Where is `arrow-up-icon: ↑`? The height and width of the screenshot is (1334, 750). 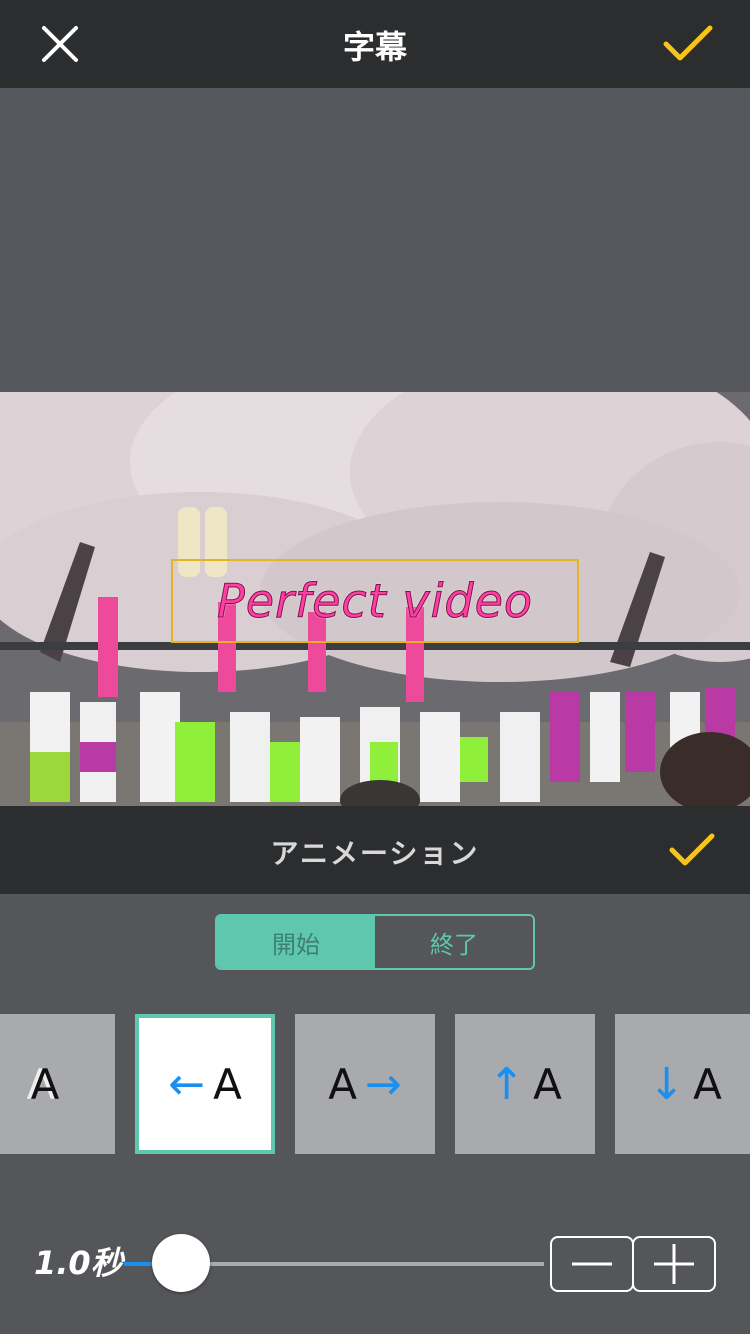
arrow-up-icon: ↑ is located at coordinates (507, 1084).